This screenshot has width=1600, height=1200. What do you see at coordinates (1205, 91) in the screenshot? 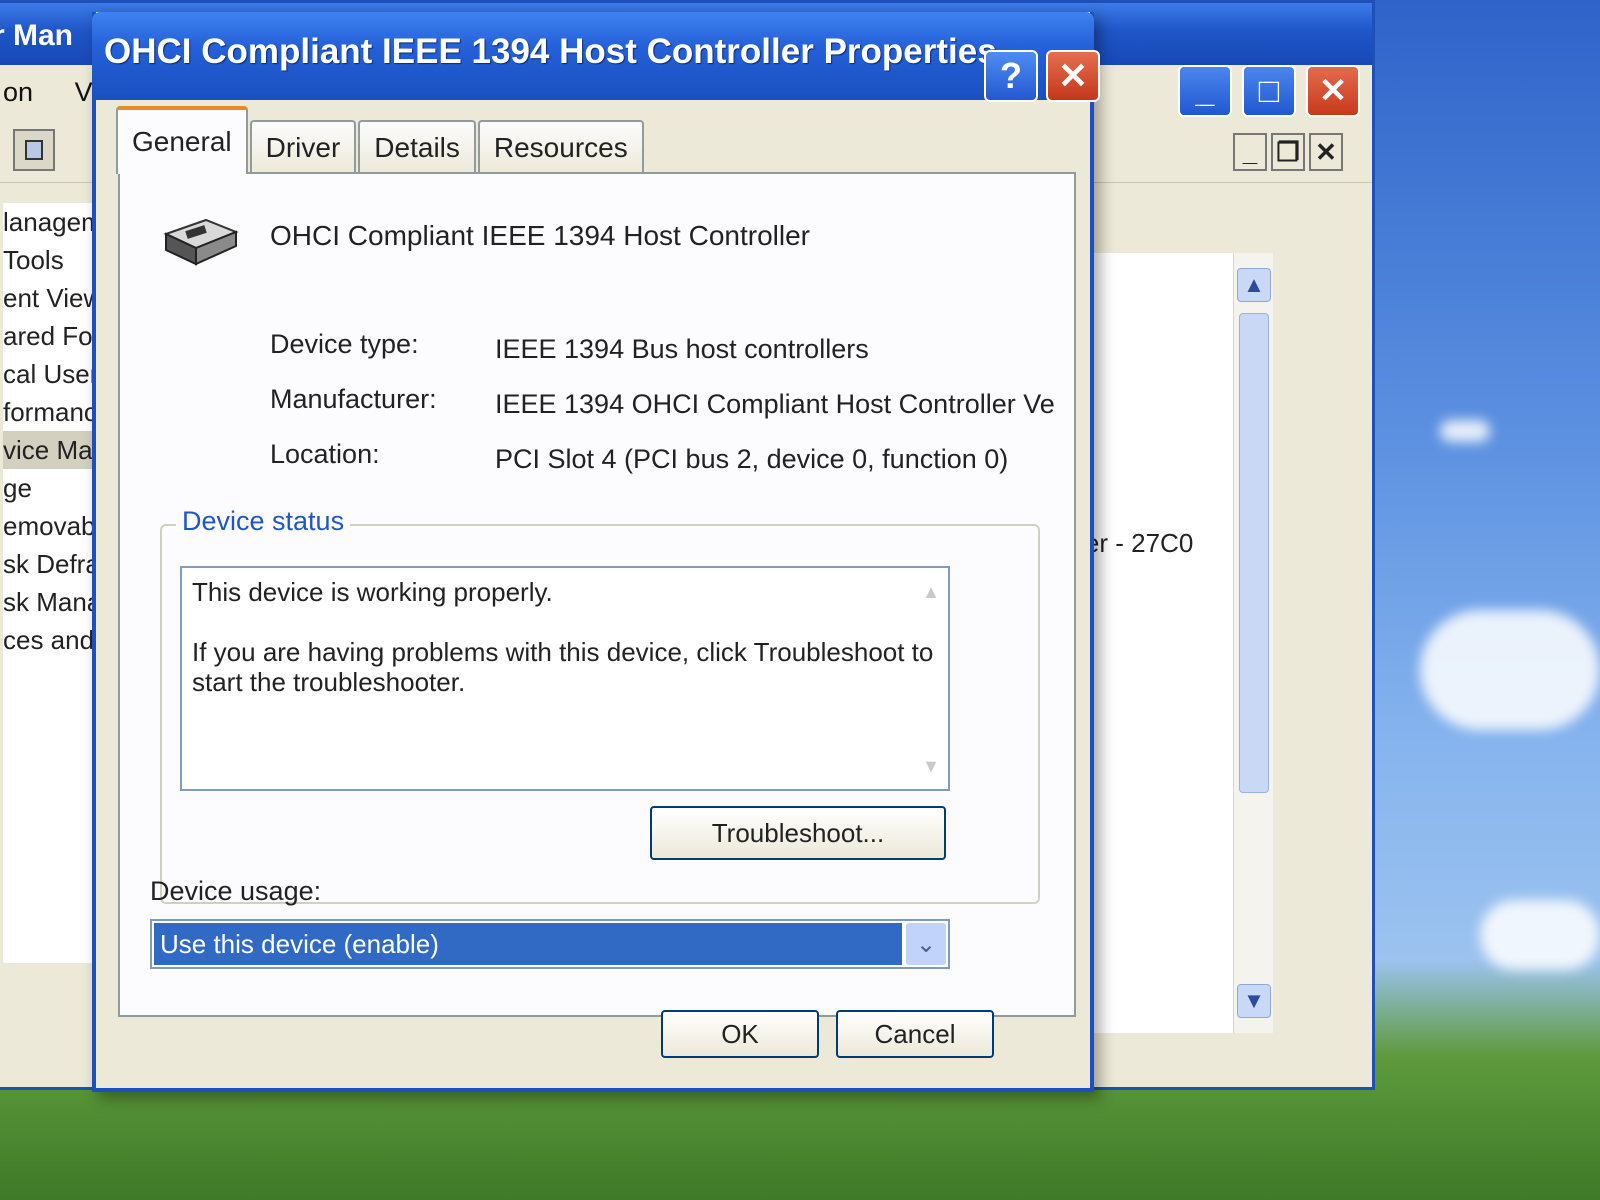
I see `minimize-button: _` at bounding box center [1205, 91].